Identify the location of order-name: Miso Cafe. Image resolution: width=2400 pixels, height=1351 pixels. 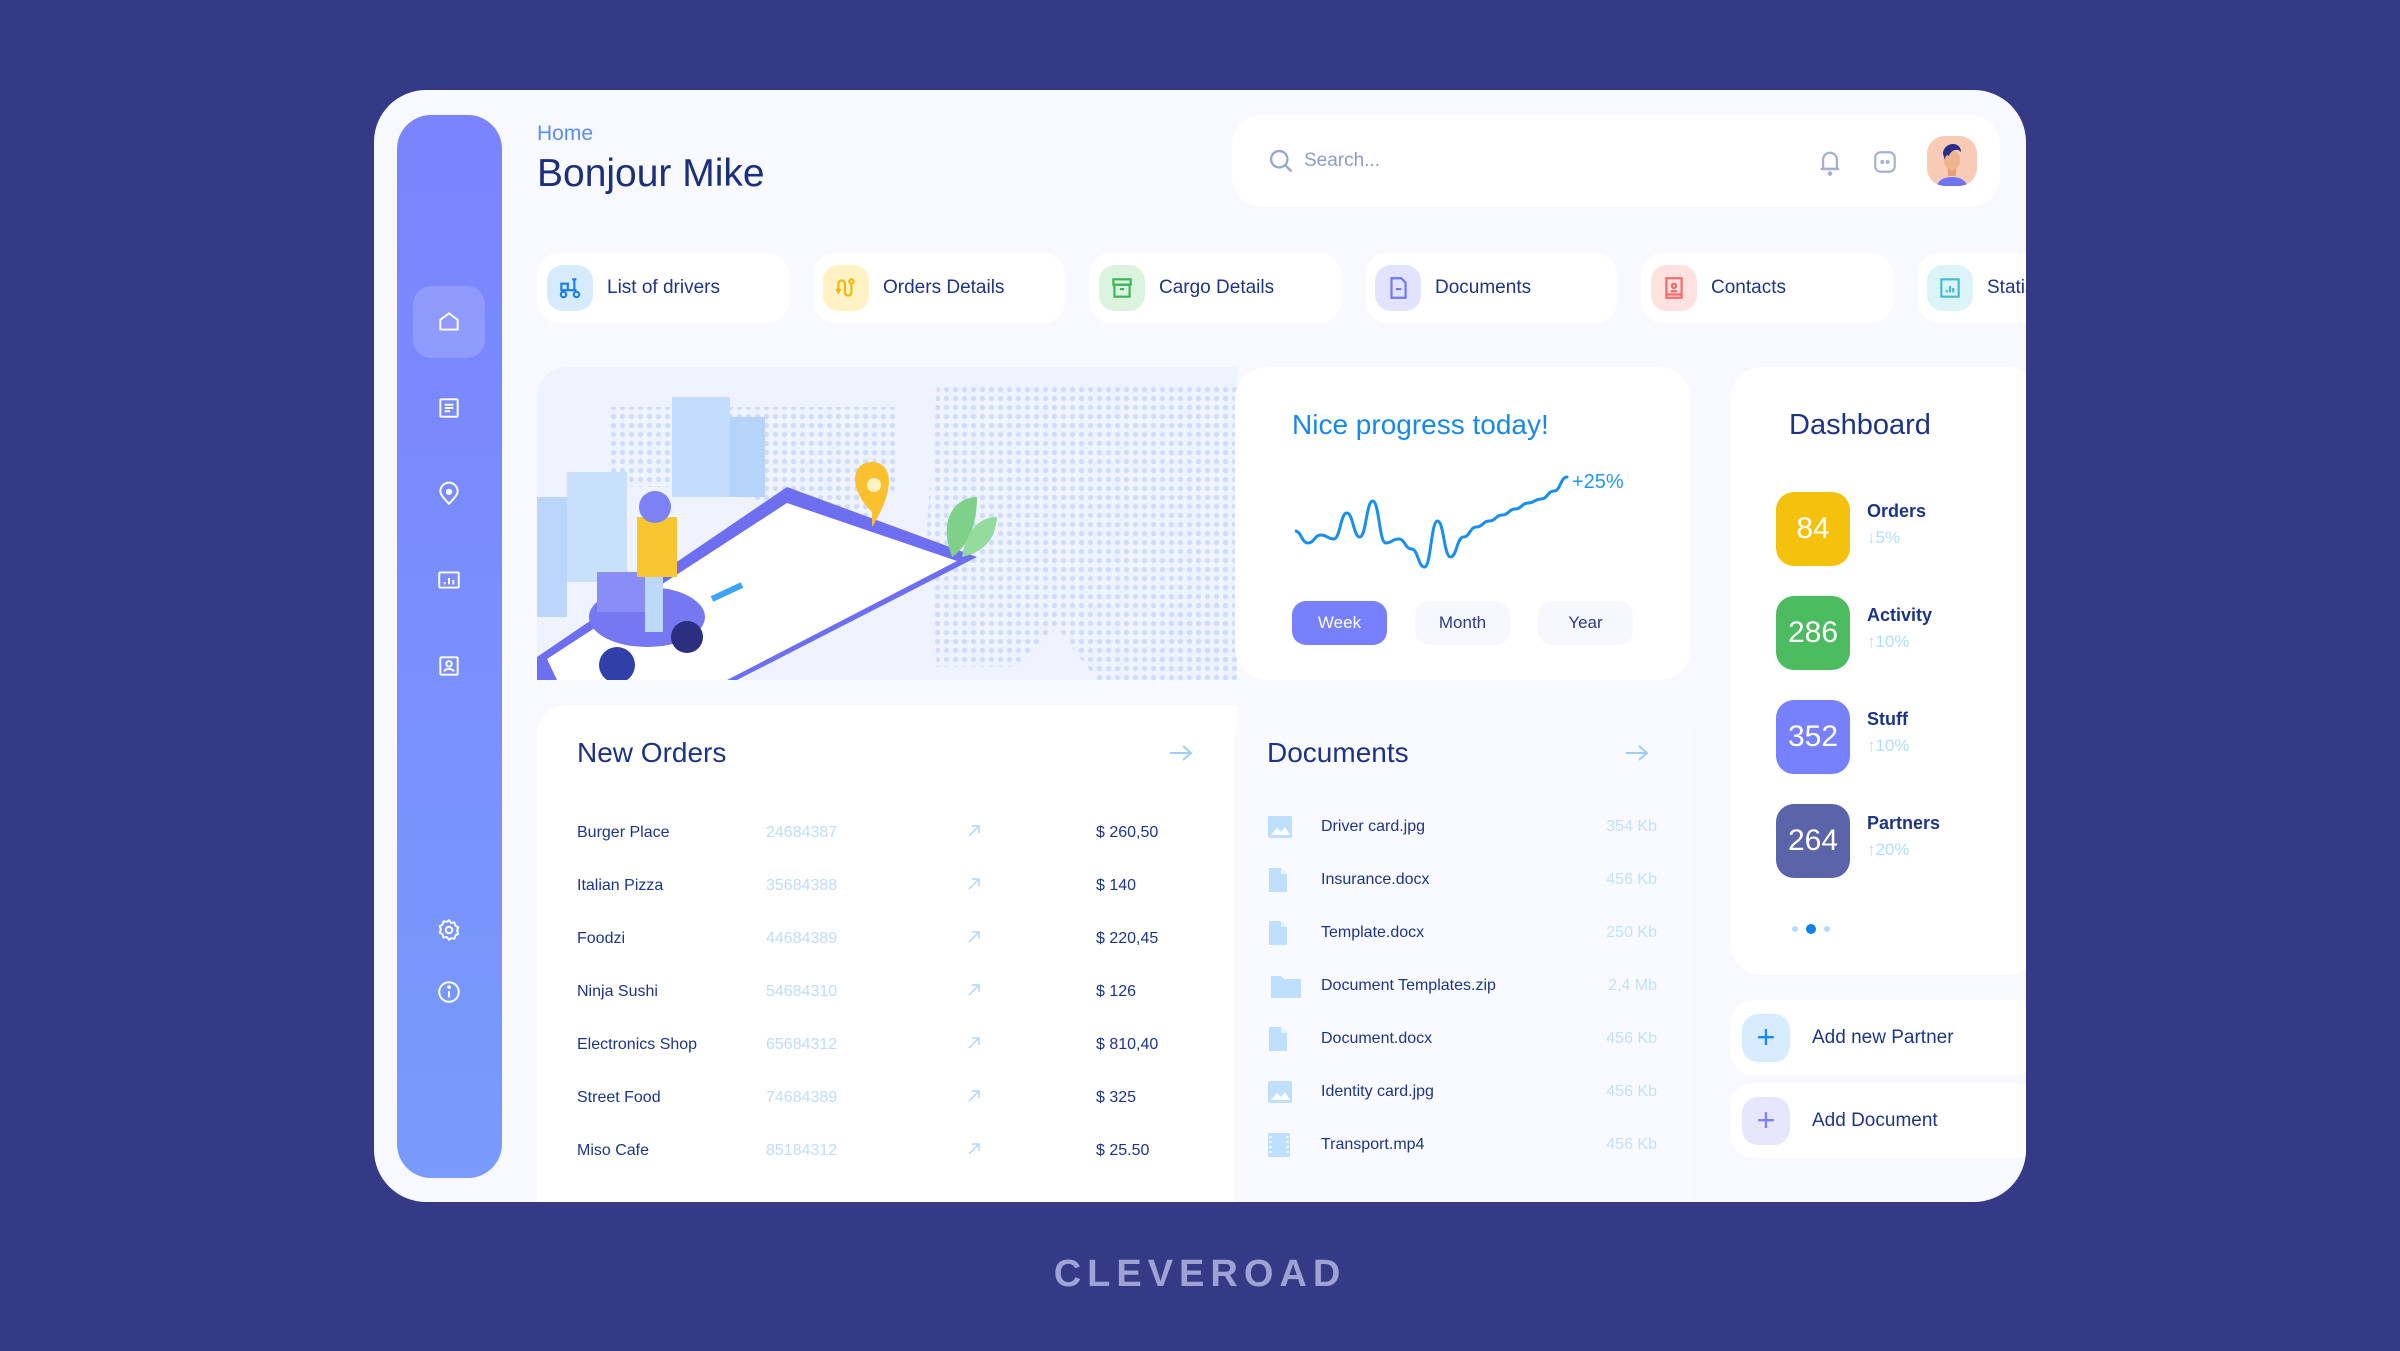
(613, 1150).